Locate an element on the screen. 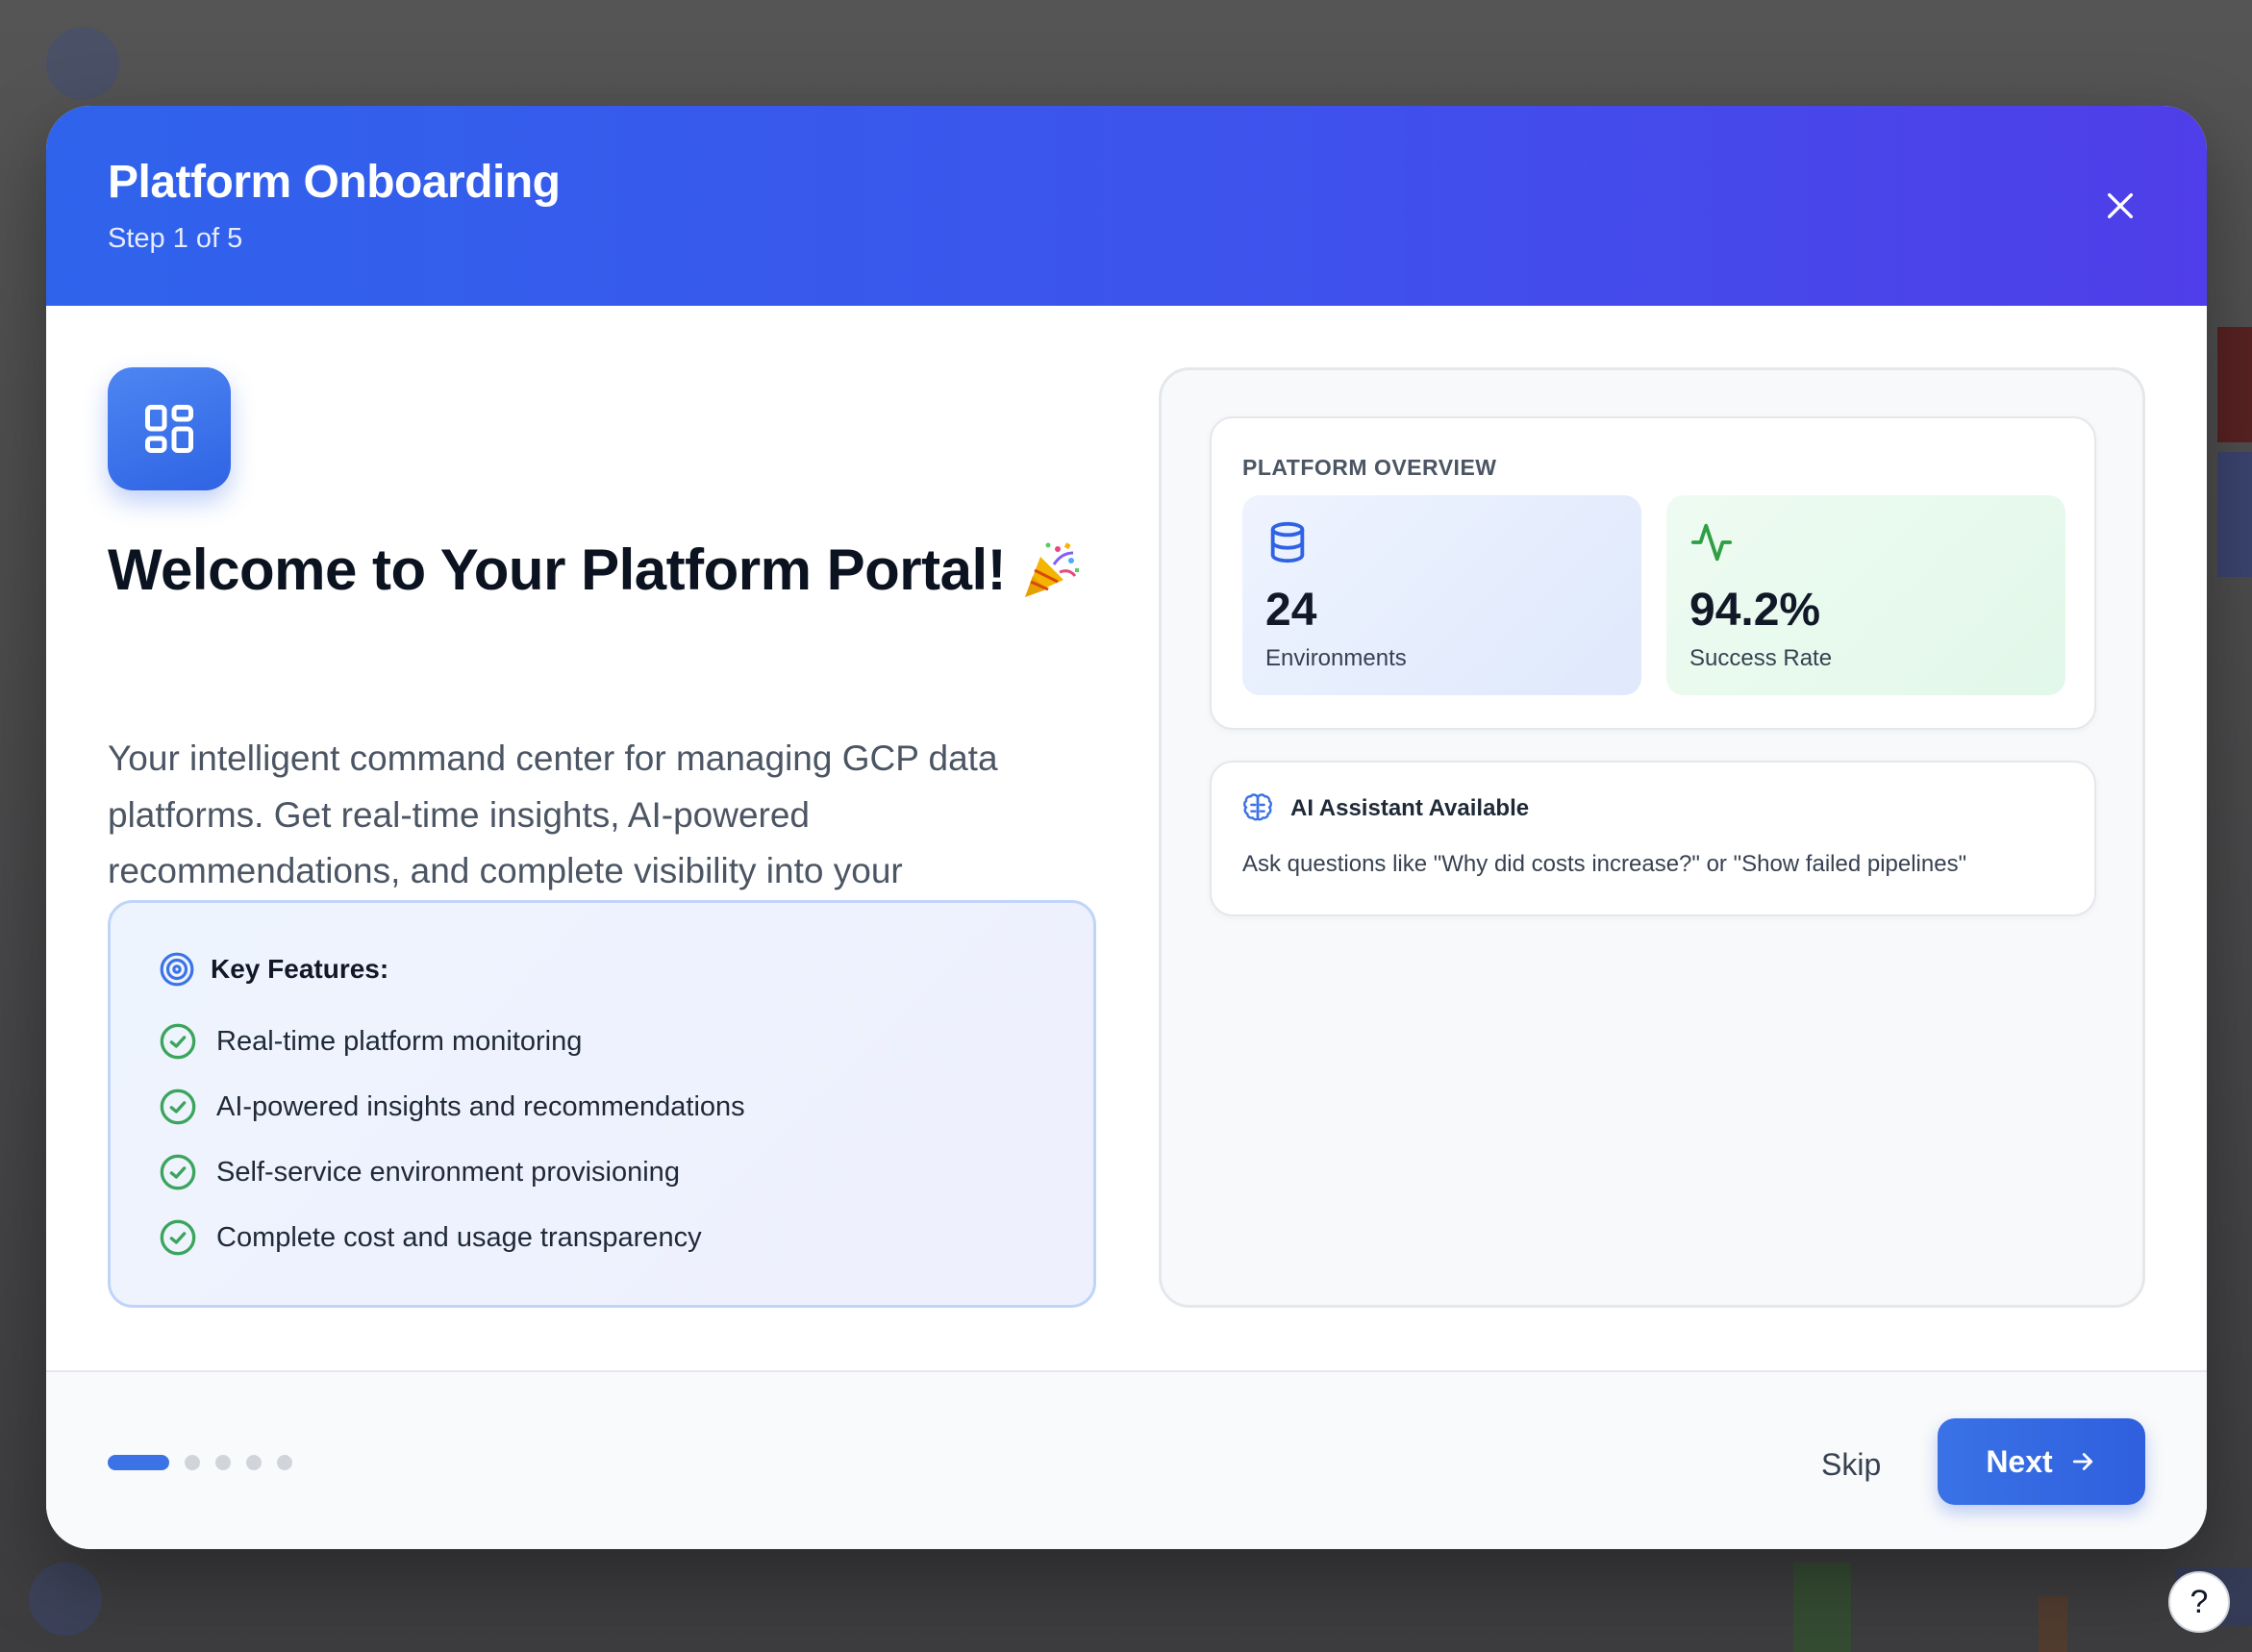 This screenshot has width=2252, height=1652. next-button-label: Next is located at coordinates (2020, 1461).